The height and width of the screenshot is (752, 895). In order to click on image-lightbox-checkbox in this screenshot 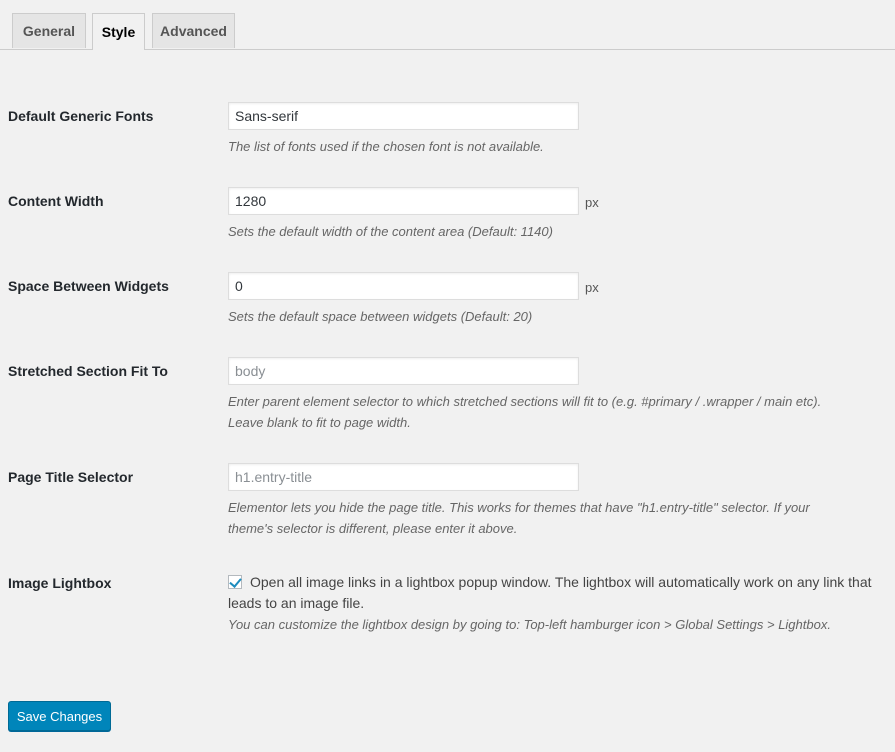, I will do `click(235, 582)`.